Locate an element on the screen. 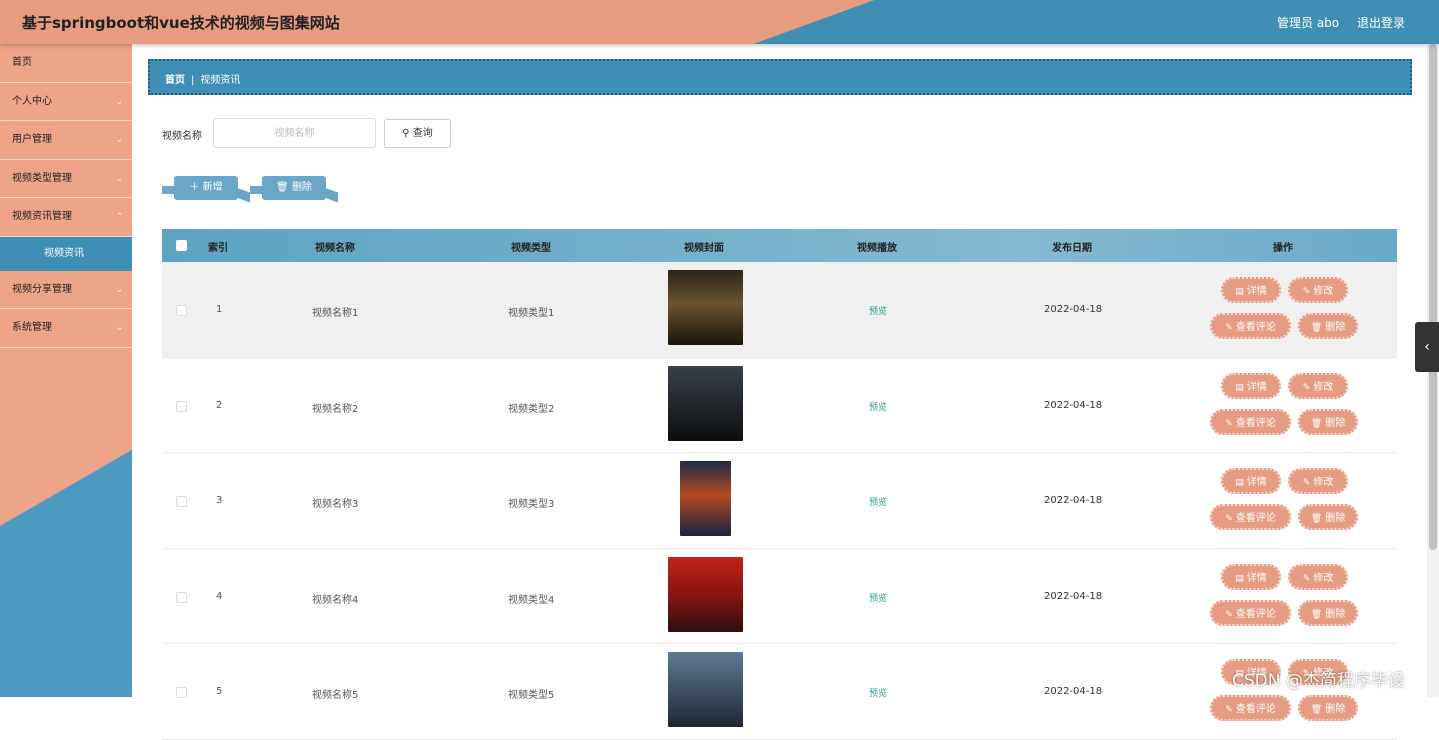 Image resolution: width=1439 pixels, height=740 pixels. scrollbar-thumb is located at coordinates (1433, 297).